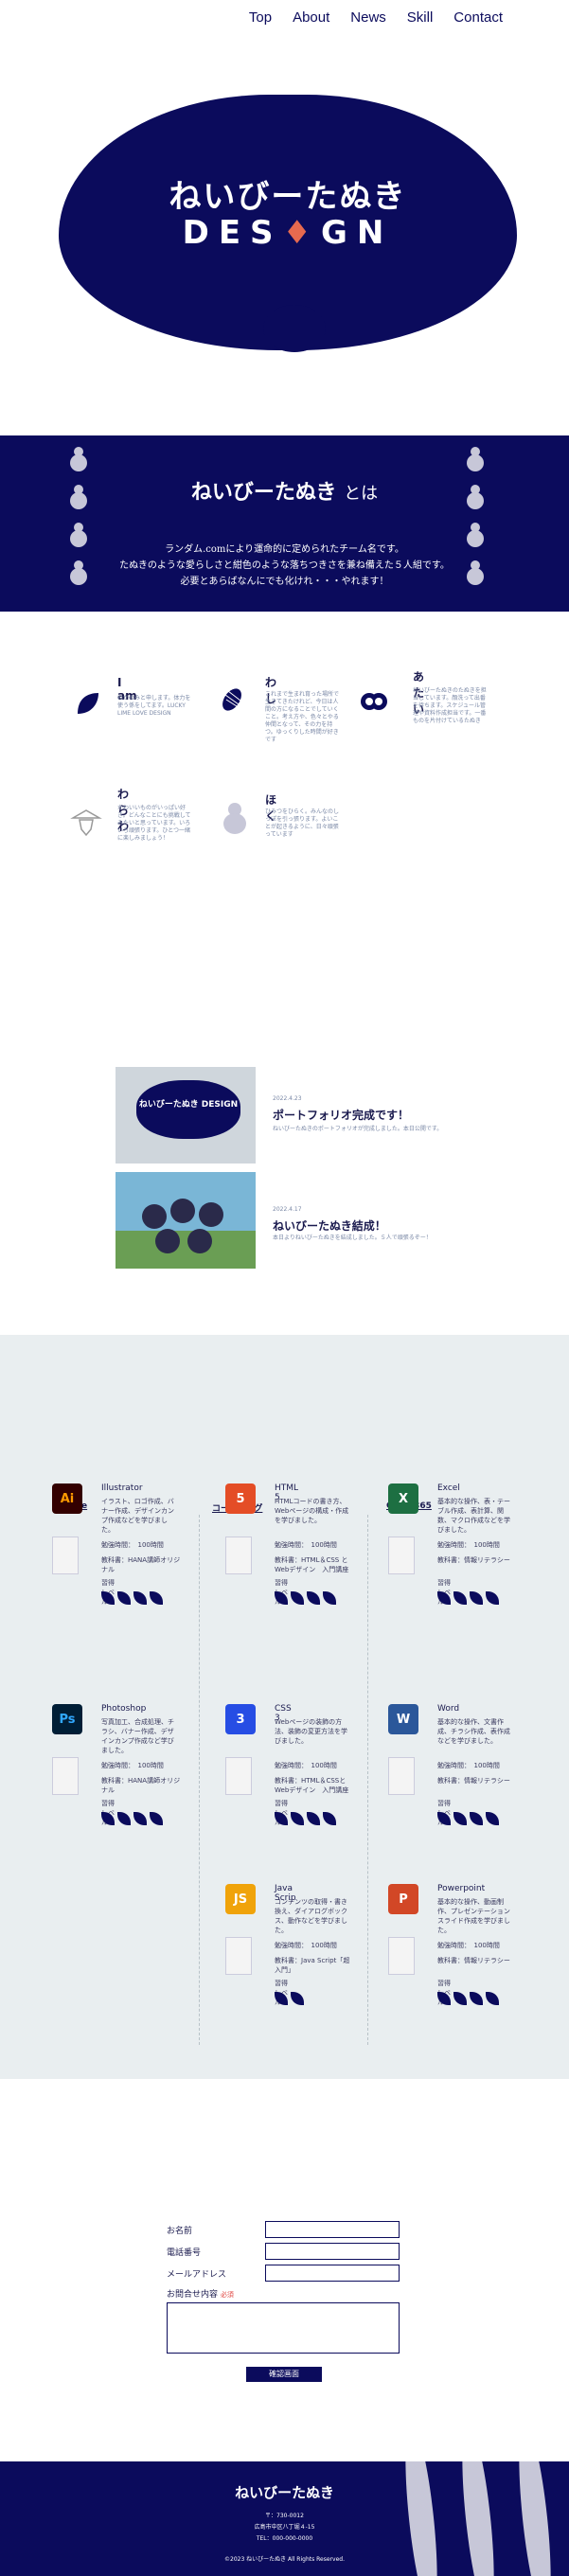  Describe the element at coordinates (122, 1488) in the screenshot. I see `skill-name: Illustrator` at that location.